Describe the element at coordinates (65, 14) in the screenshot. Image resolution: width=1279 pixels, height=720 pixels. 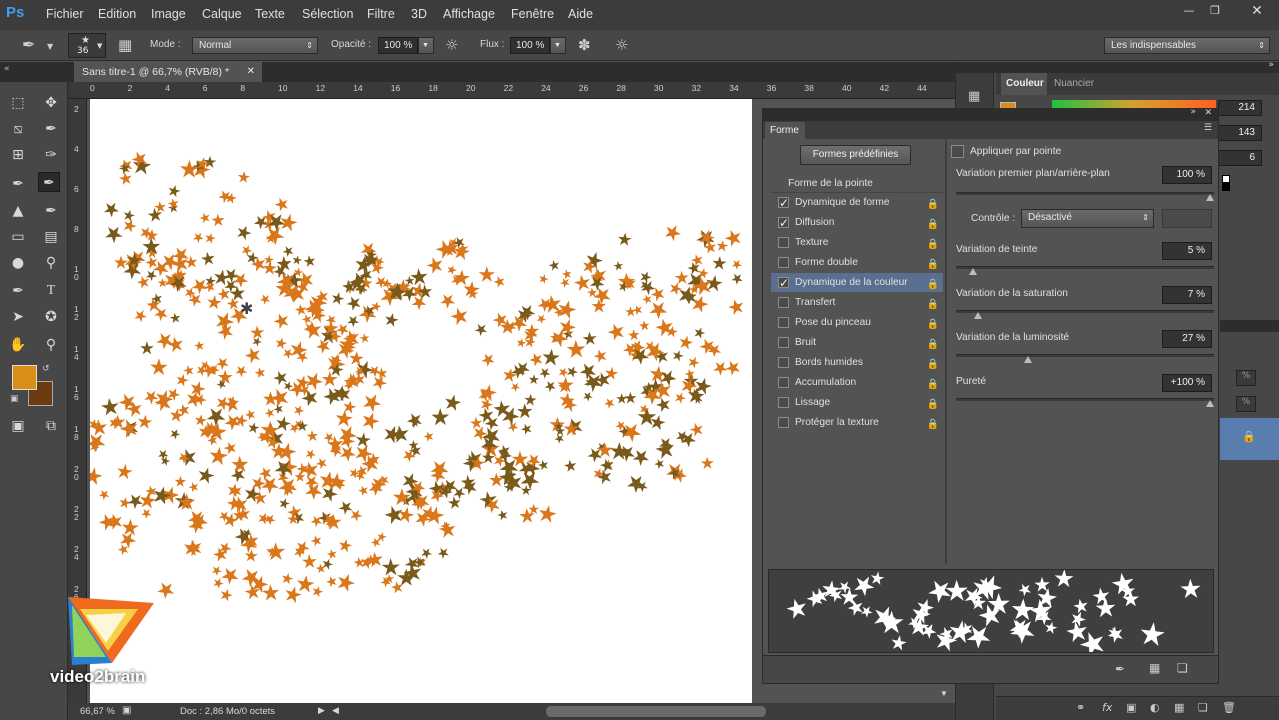
I see `menu-fichier: Fichier` at that location.